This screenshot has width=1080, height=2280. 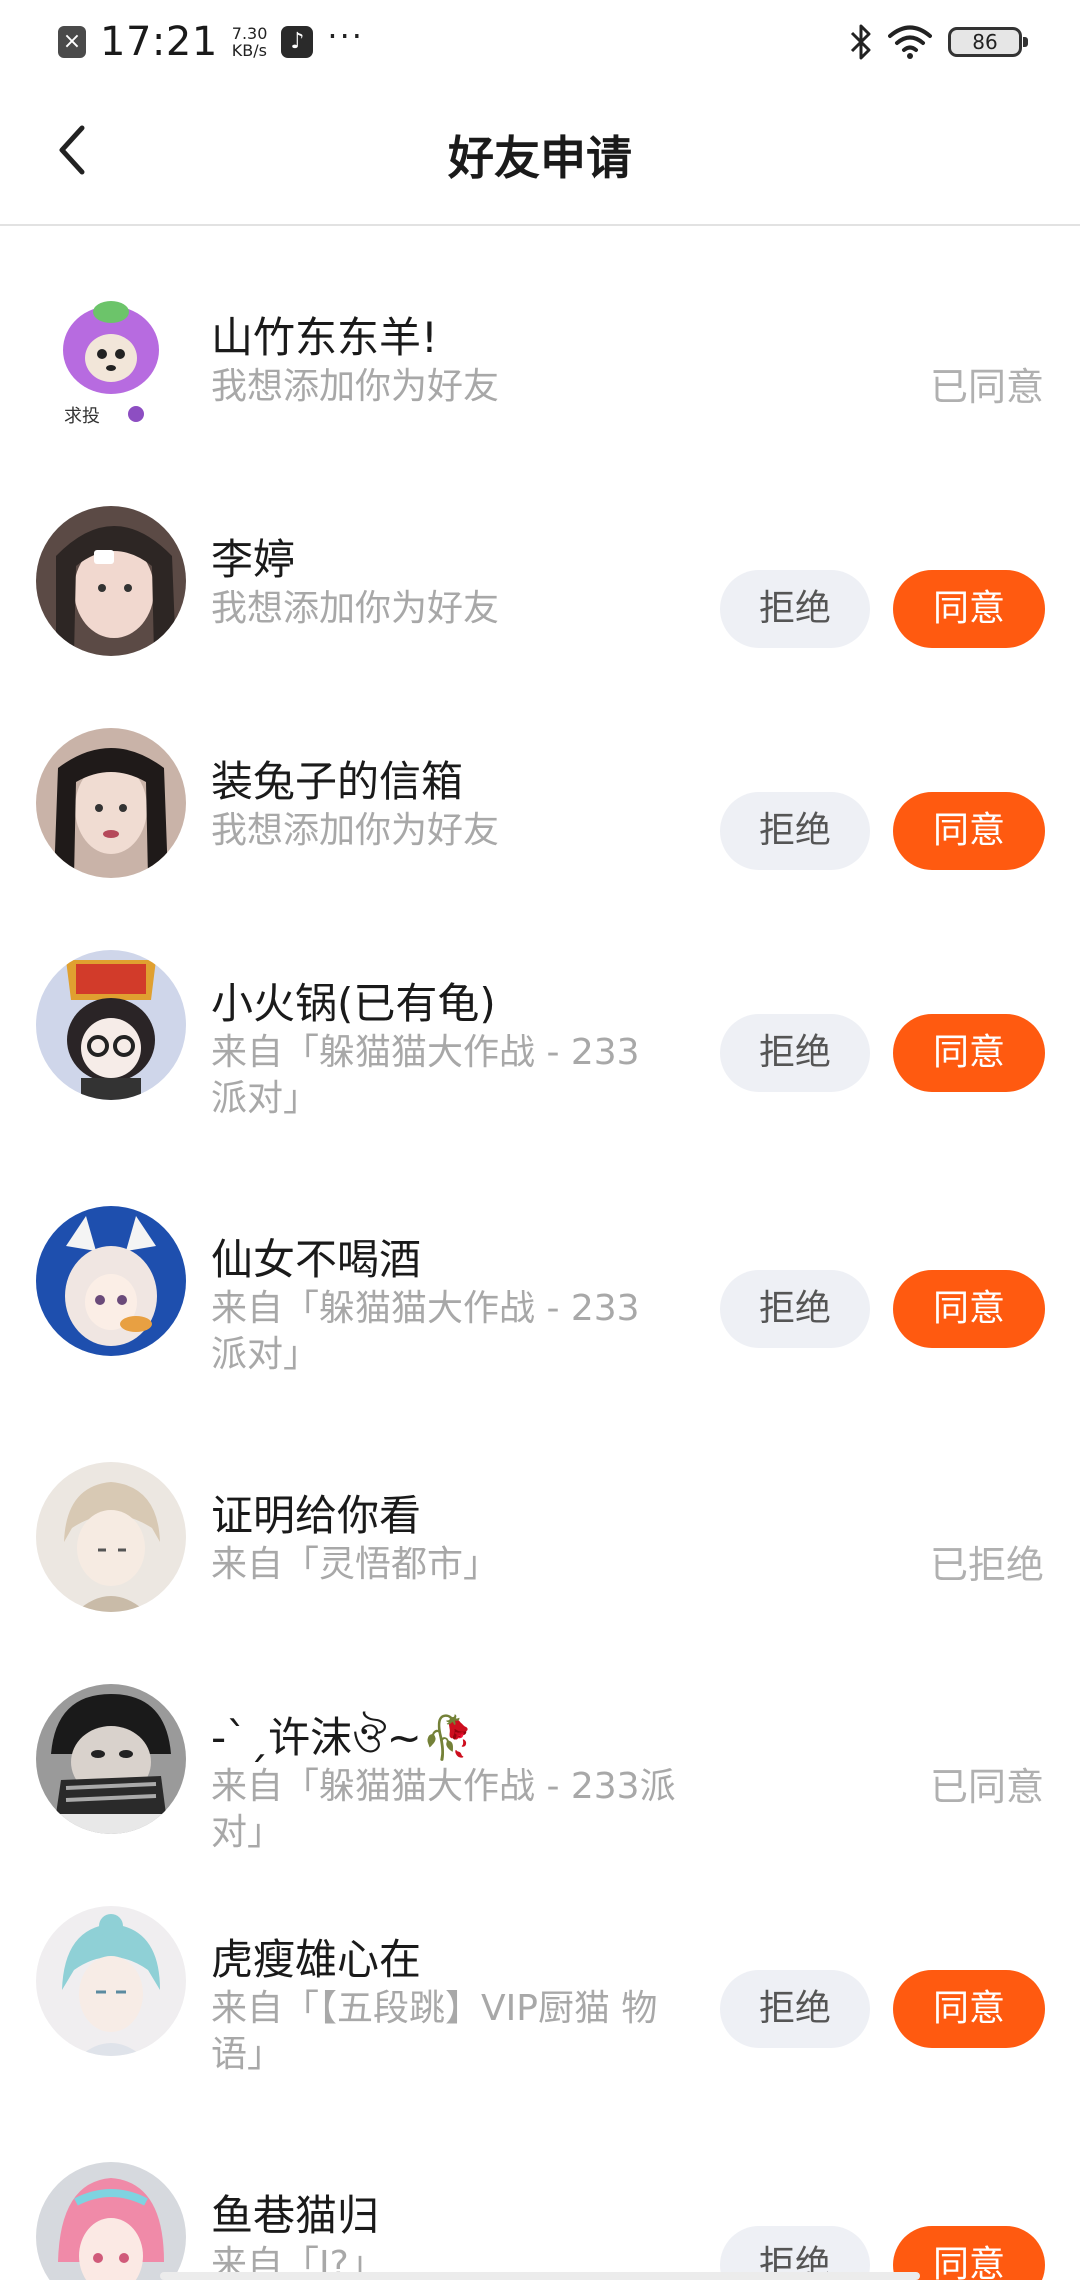 I want to click on friend-request-row: 虎瘦雄心在 来自「【五段跳】VIP厨猫 物语」 拒绝 同意, so click(x=540, y=1978).